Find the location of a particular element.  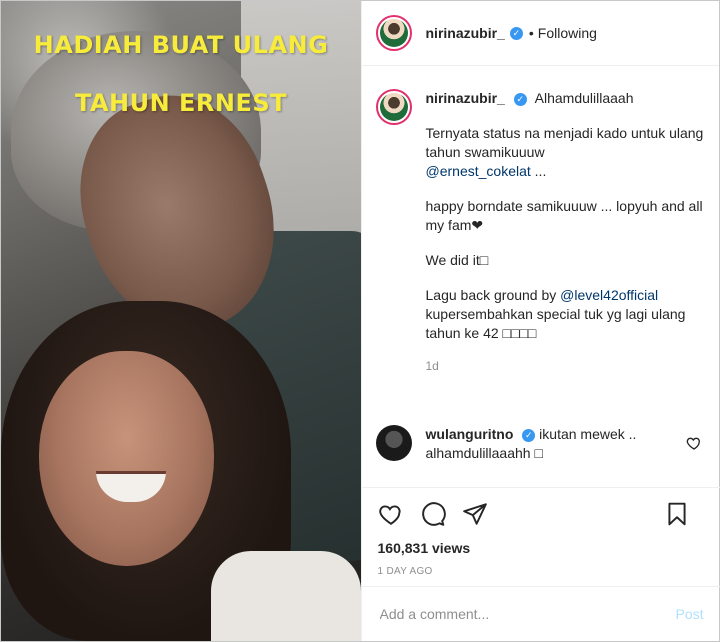

caption-time-ago: 1d is located at coordinates (566, 366).